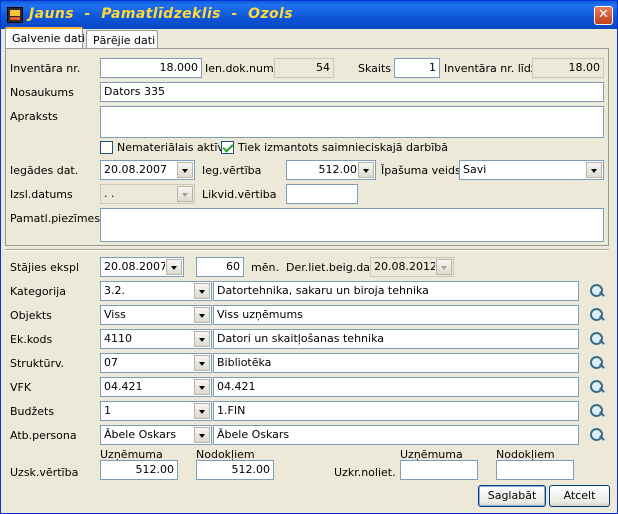 The height and width of the screenshot is (514, 618). What do you see at coordinates (37, 363) in the screenshot?
I see `strukturv-label: Struktūrv.` at bounding box center [37, 363].